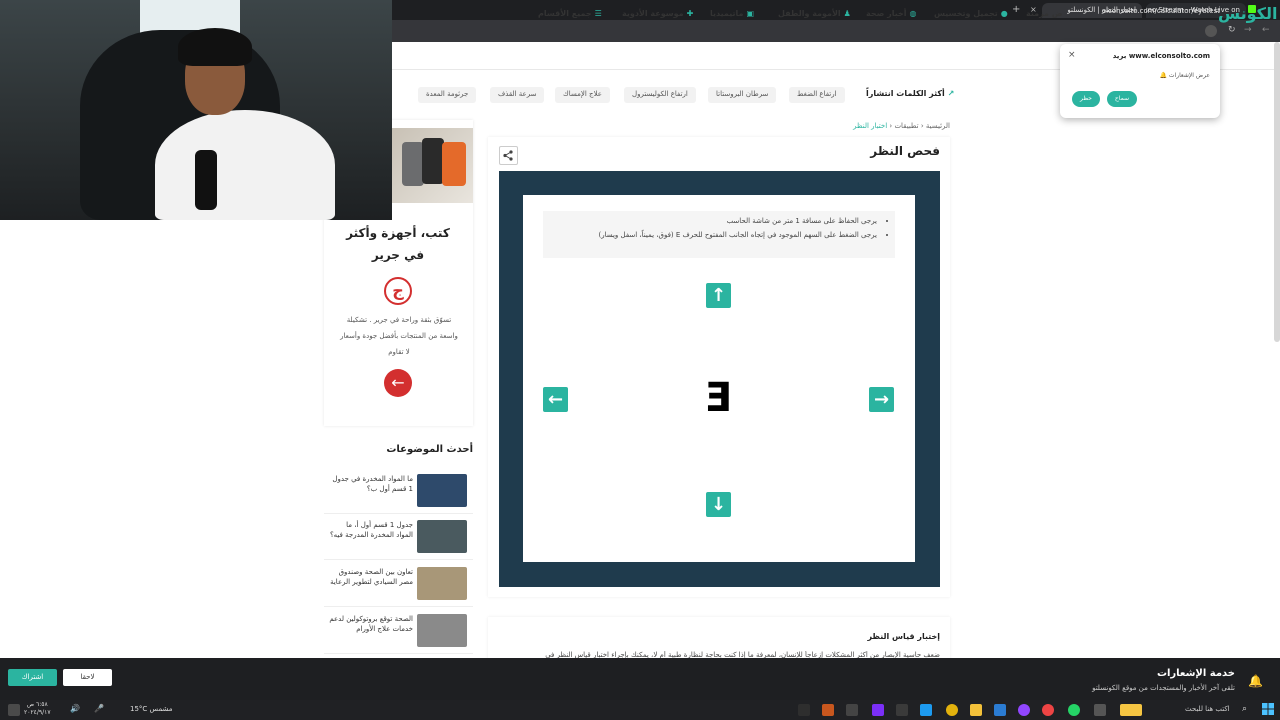  Describe the element at coordinates (881, 399) in the screenshot. I see `arrow-right-button: →` at that location.